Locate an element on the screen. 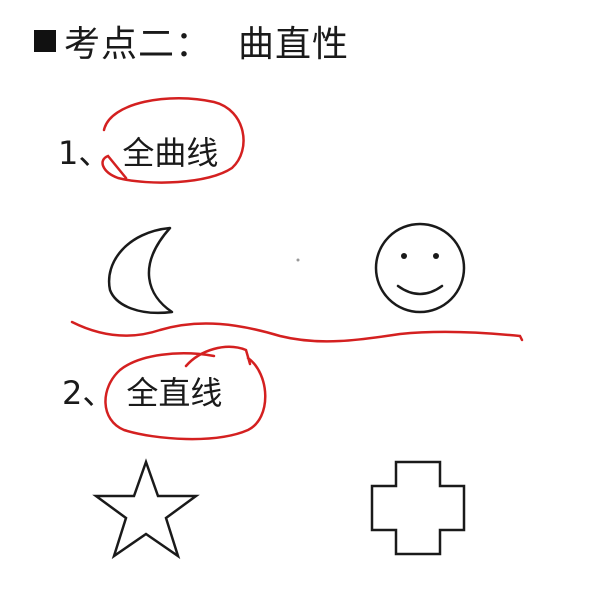 The image size is (610, 594). item-1: 1、 全曲线 is located at coordinates (138, 151).